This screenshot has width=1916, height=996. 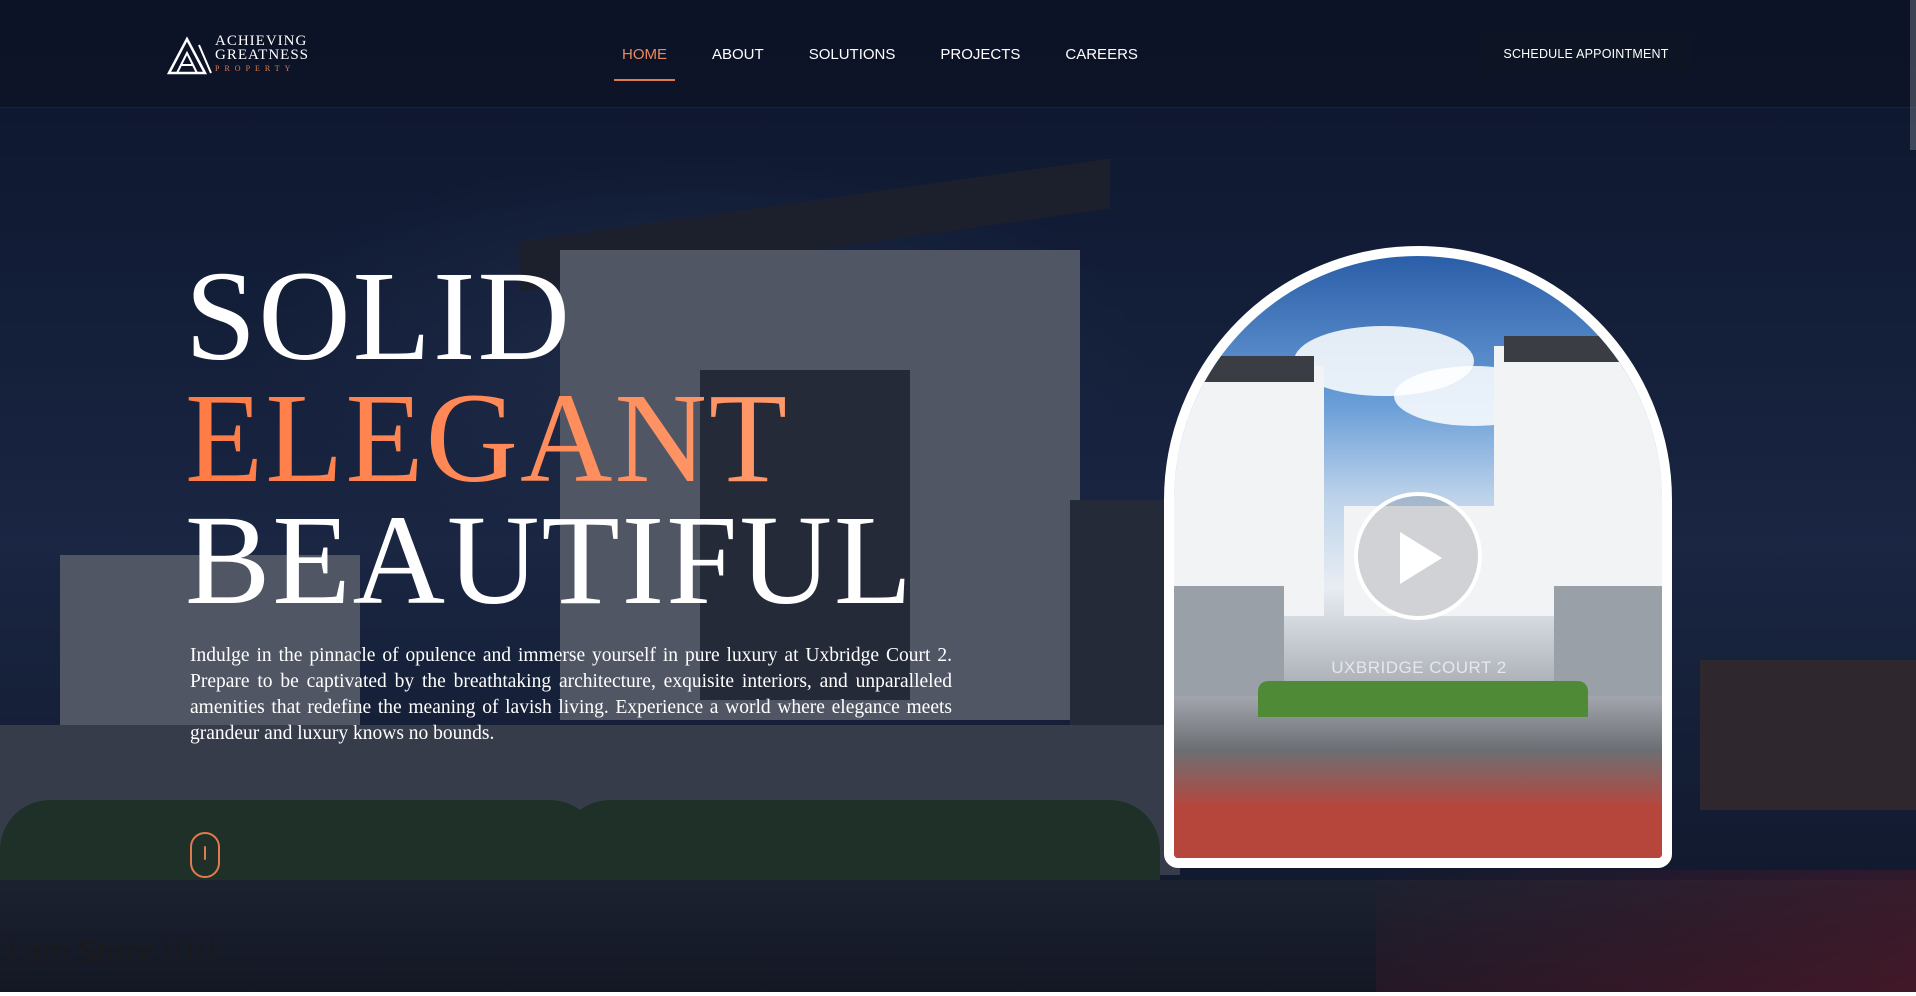 What do you see at coordinates (113, 951) in the screenshot?
I see `error-note: I am Sorry !!!!!` at bounding box center [113, 951].